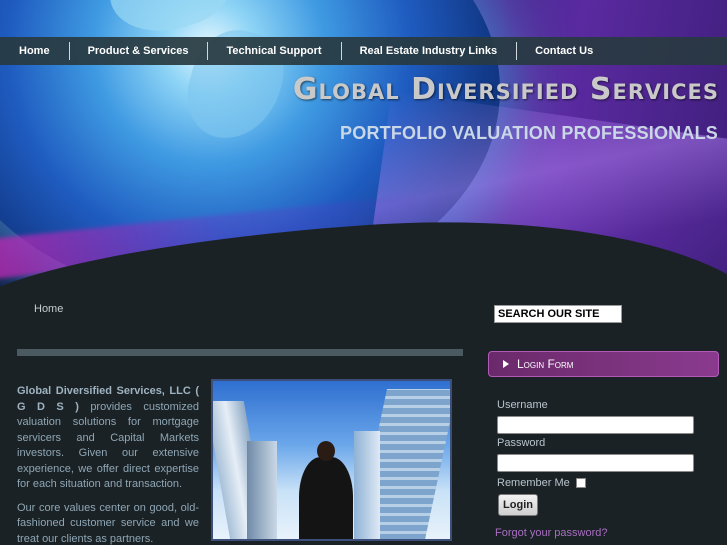 The image size is (727, 545). What do you see at coordinates (595, 463) in the screenshot?
I see `password-field` at bounding box center [595, 463].